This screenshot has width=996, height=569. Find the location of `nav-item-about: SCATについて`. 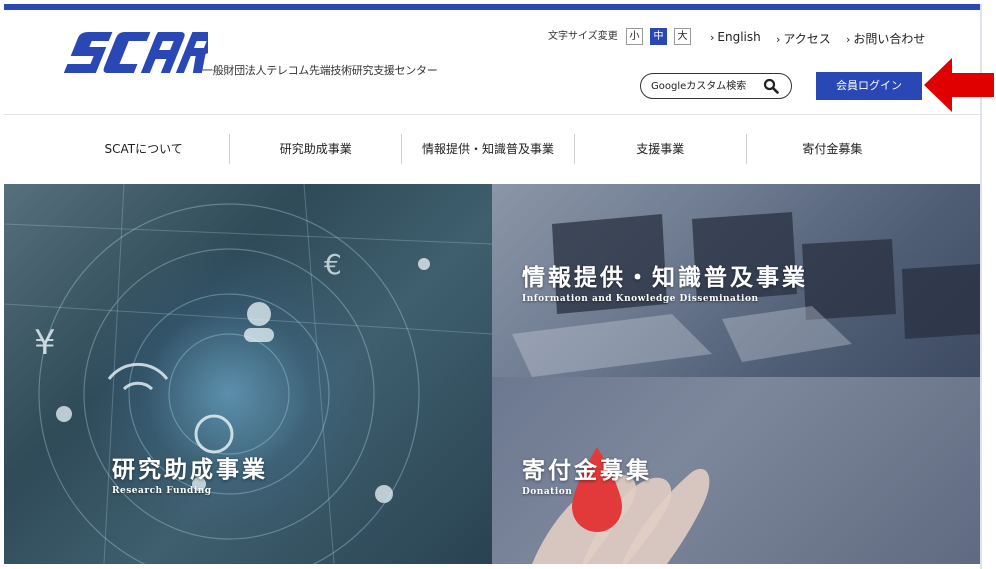

nav-item-about: SCATについて is located at coordinates (143, 149).